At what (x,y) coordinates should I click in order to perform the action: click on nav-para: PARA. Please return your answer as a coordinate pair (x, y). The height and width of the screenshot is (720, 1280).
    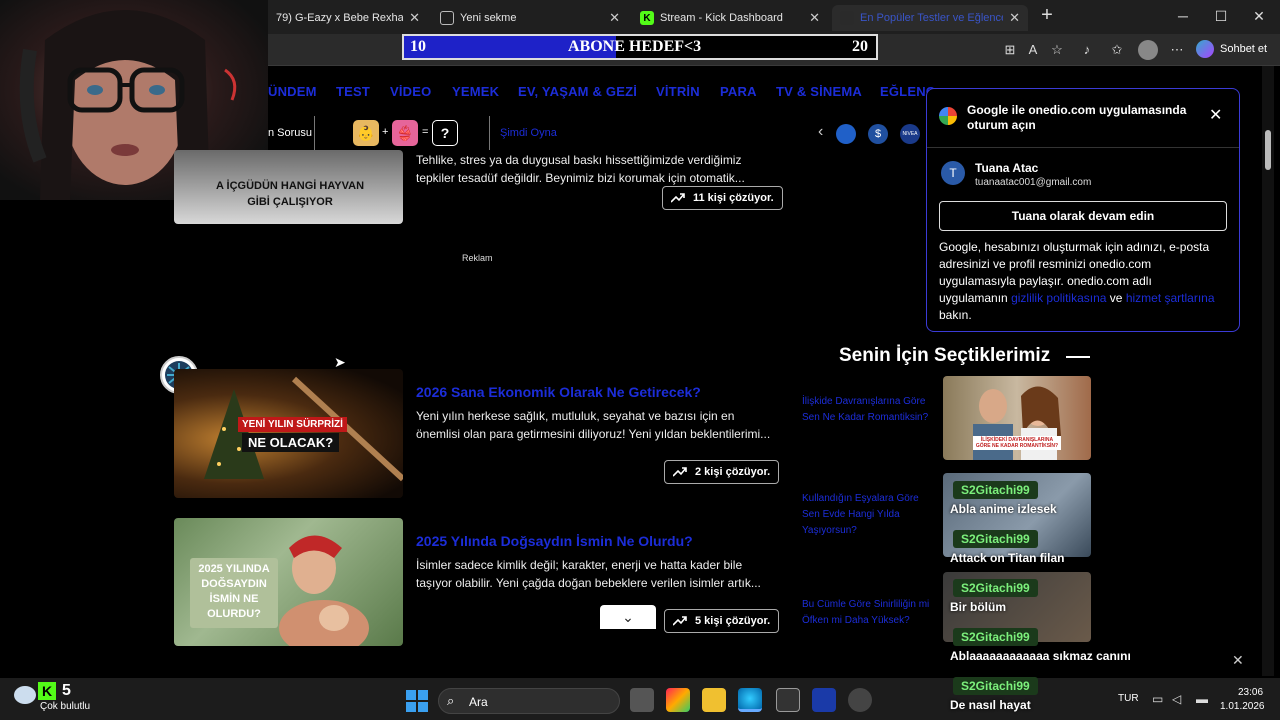
    Looking at the image, I should click on (738, 91).